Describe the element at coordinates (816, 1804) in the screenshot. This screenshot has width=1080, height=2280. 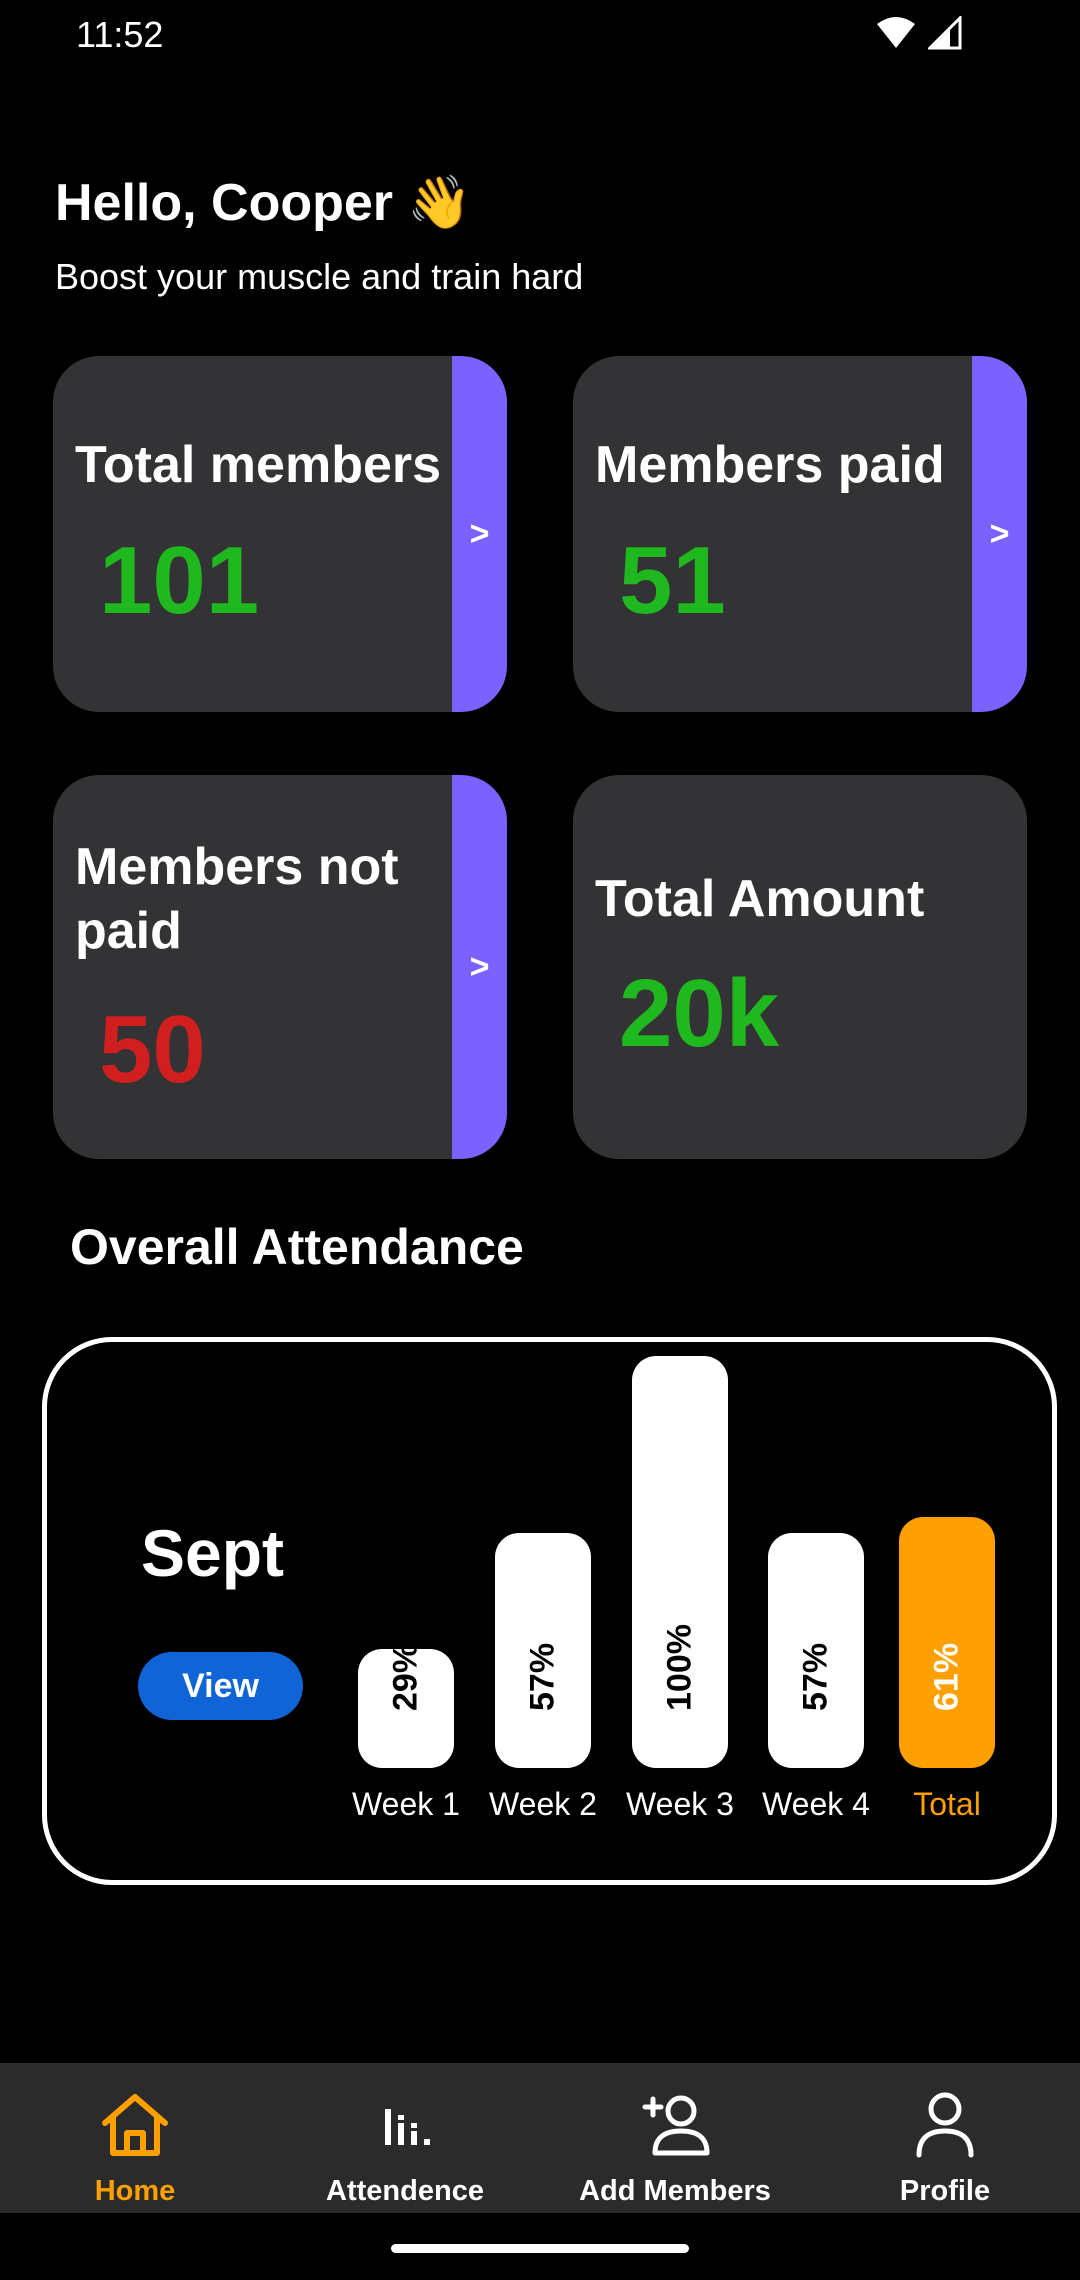
I see `bar-category-label: Week 4` at that location.